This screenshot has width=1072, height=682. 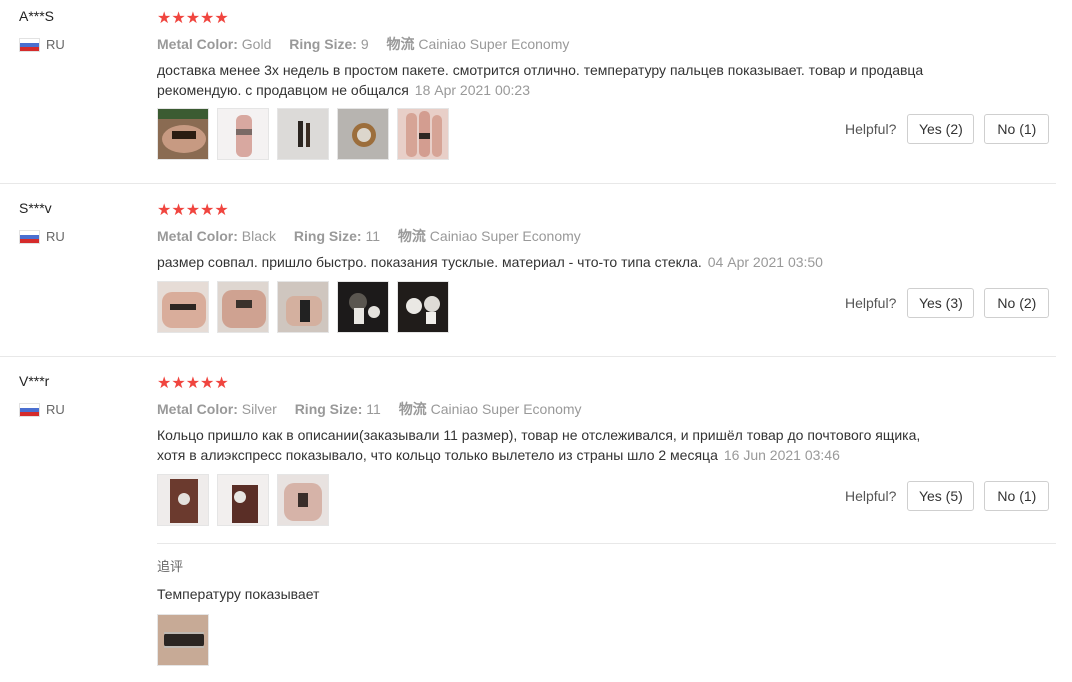 What do you see at coordinates (1017, 303) in the screenshot?
I see `helpful-no-button: No (2)` at bounding box center [1017, 303].